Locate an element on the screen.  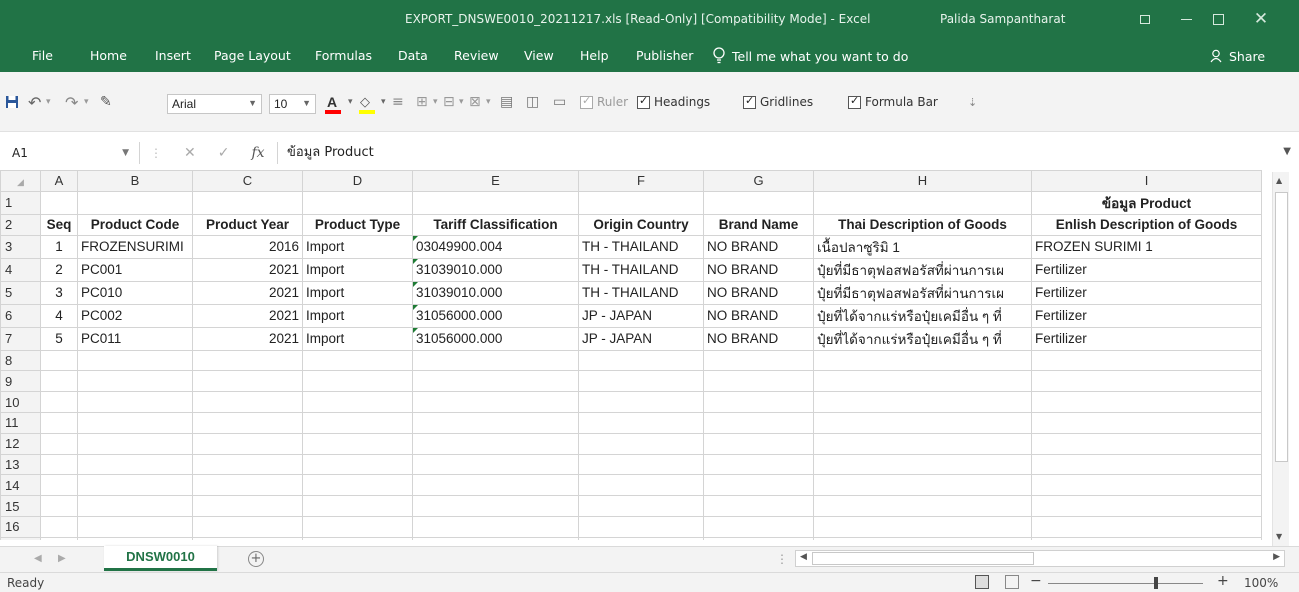
cell-seq: 5 is located at coordinates (59, 338).